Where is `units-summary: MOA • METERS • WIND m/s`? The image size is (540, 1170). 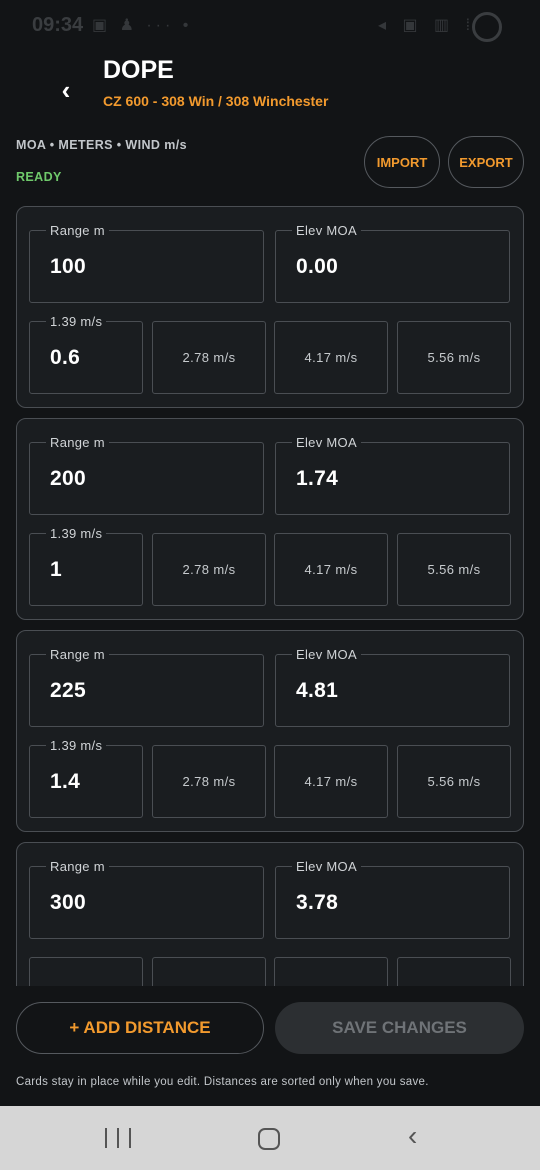
units-summary: MOA • METERS • WIND m/s is located at coordinates (101, 145).